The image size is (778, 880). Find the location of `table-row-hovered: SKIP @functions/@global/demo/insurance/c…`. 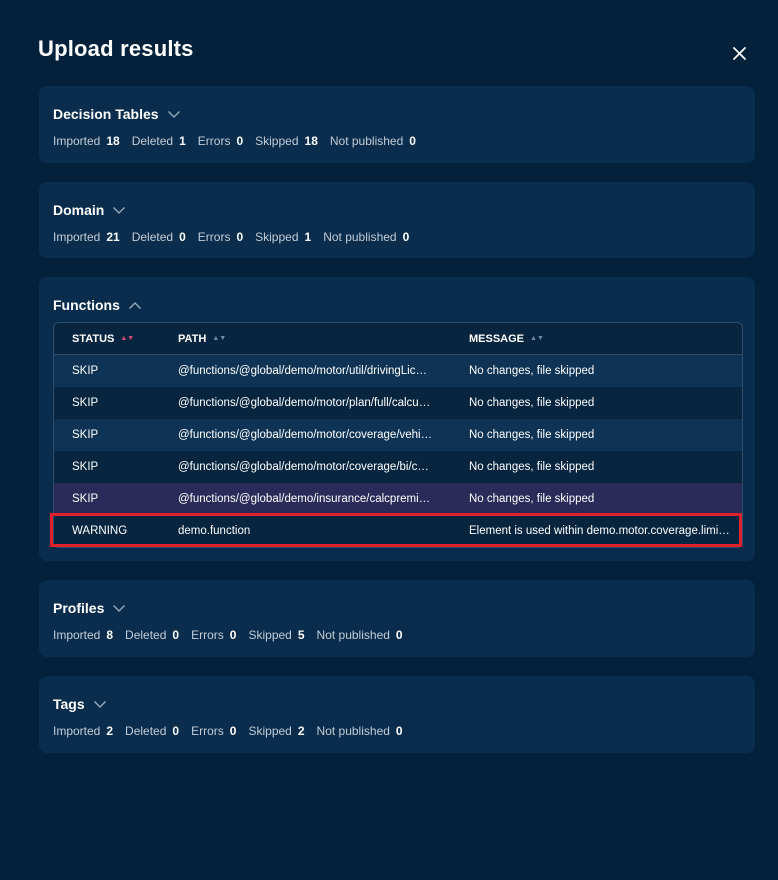

table-row-hovered: SKIP @functions/@global/demo/insurance/c… is located at coordinates (398, 499).